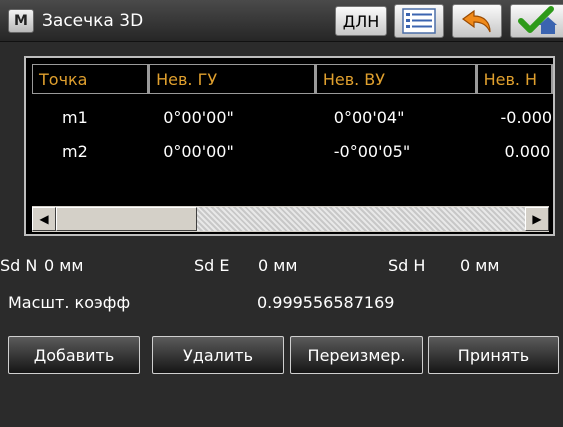 This screenshot has height=427, width=563. I want to click on horizontal-scrollbar: ◀ ▶, so click(290, 219).